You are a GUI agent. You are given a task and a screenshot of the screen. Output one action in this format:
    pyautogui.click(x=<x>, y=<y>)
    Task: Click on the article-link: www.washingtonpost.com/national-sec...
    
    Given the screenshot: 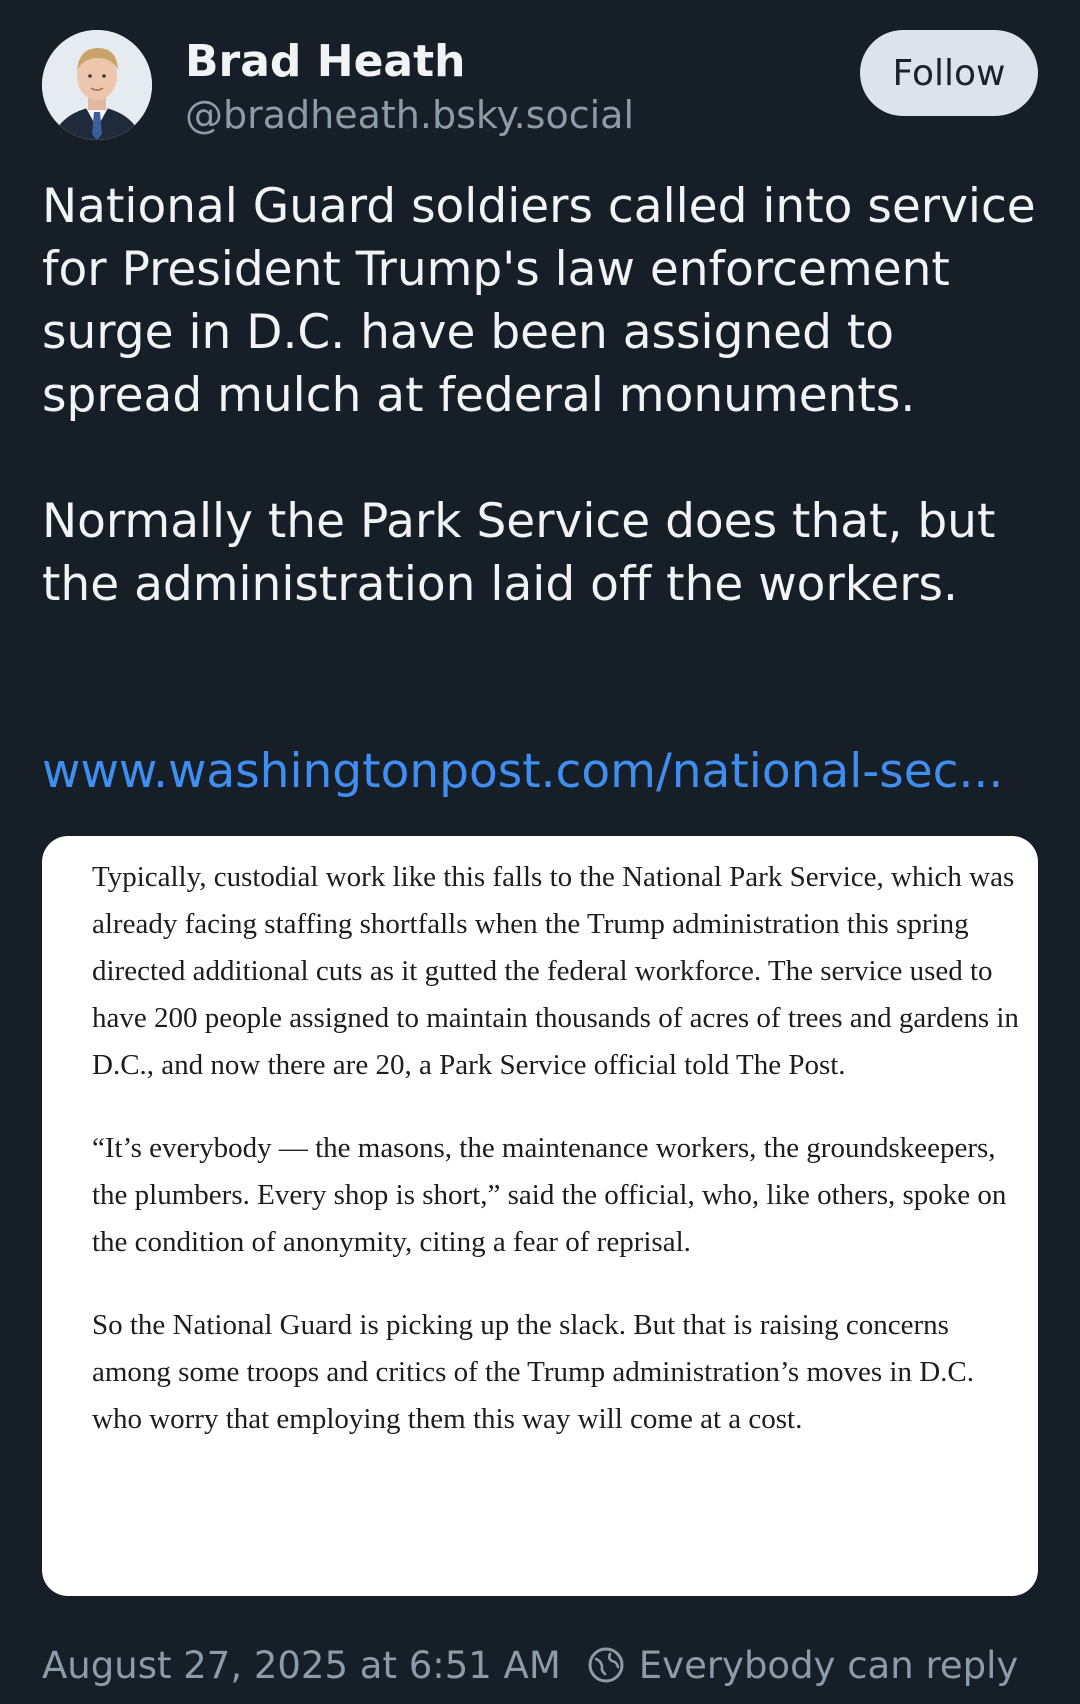 What is the action you would take?
    pyautogui.click(x=522, y=772)
    